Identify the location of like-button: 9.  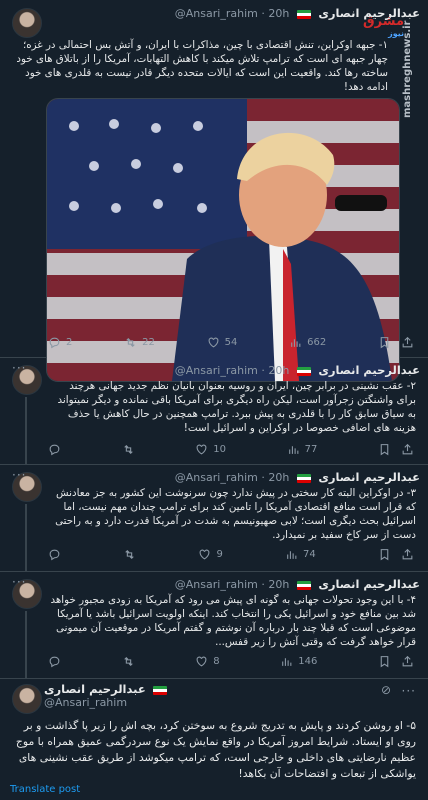
(210, 554).